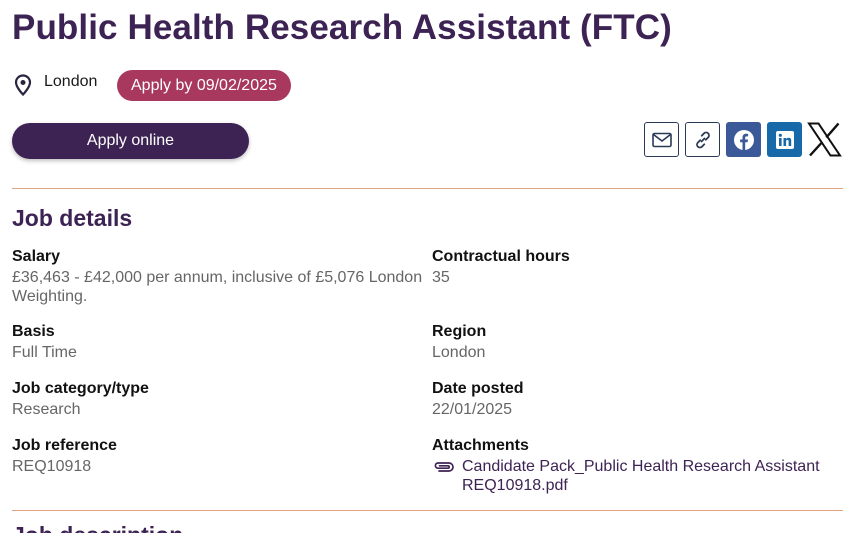 This screenshot has height=533, width=854. What do you see at coordinates (219, 399) in the screenshot?
I see `category-field: Job category/type Research` at bounding box center [219, 399].